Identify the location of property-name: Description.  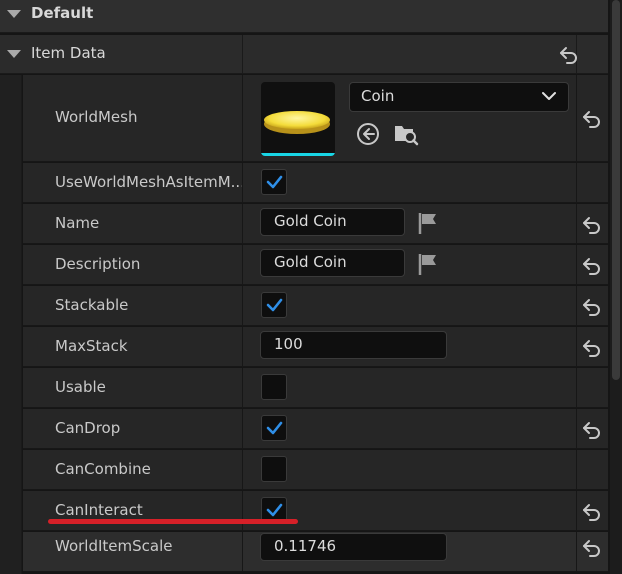
(98, 264).